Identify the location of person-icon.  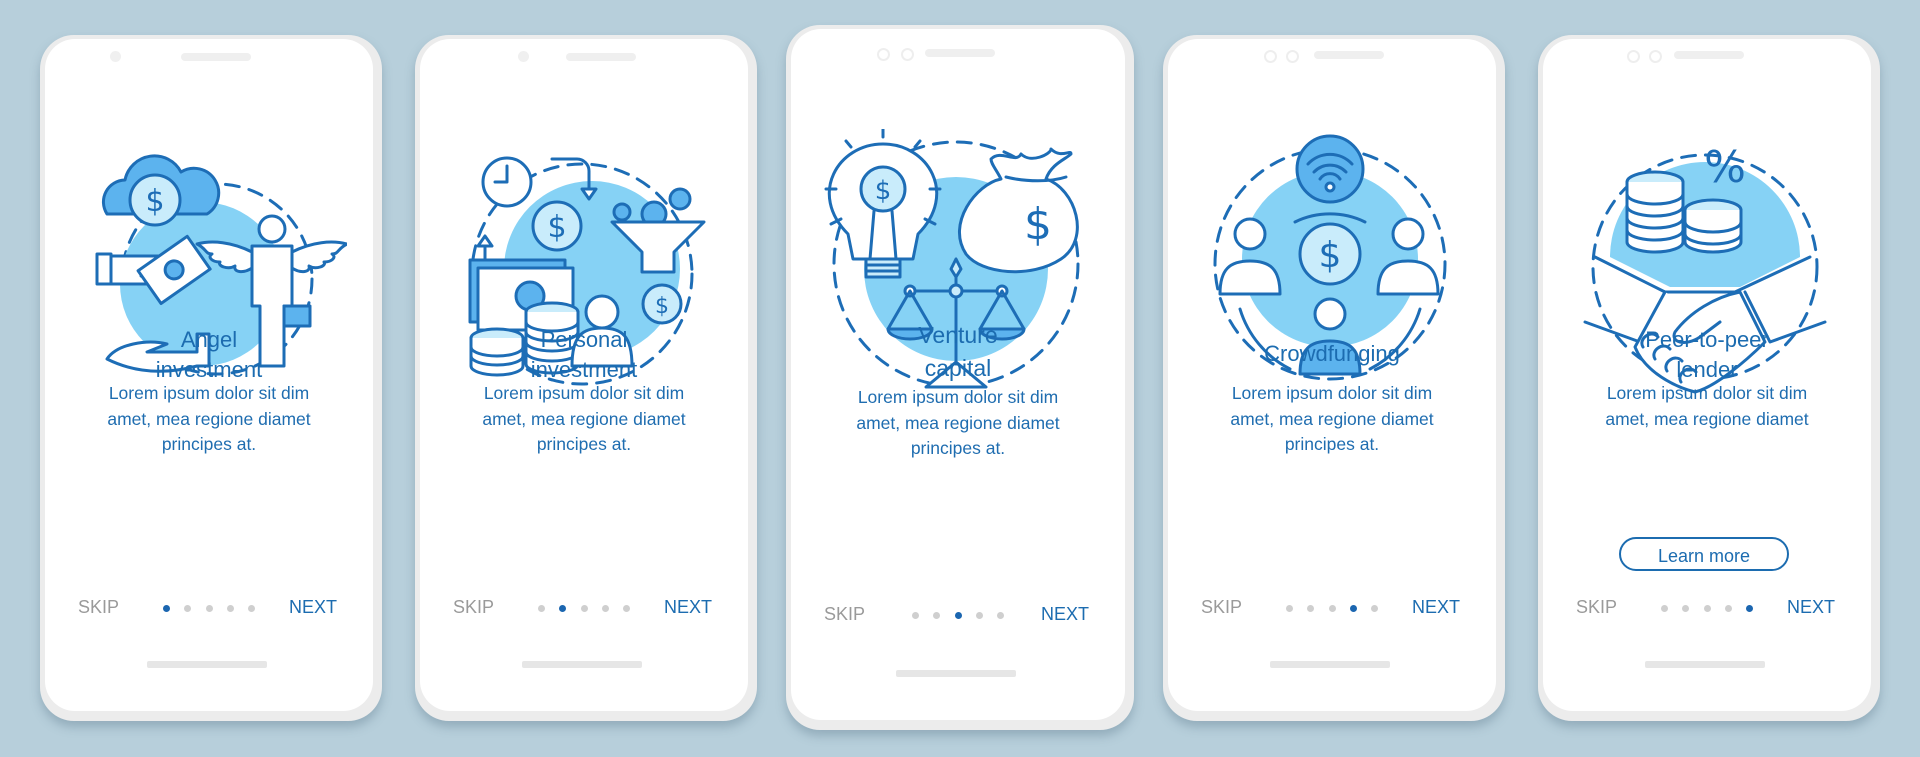
(602, 312).